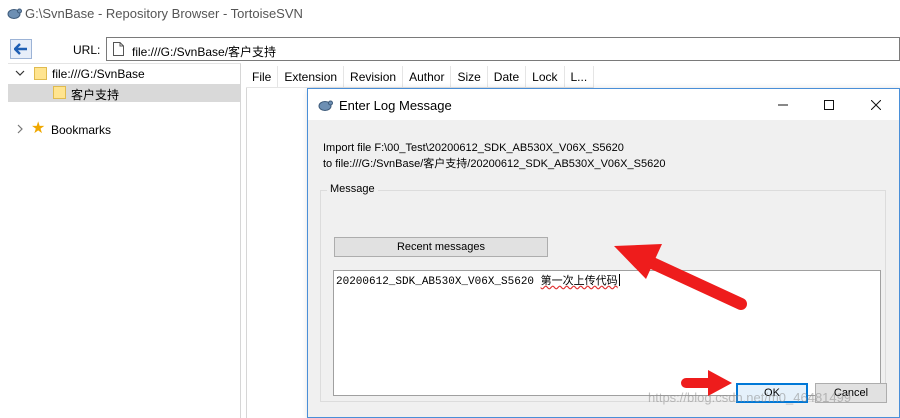 The image size is (900, 418). Describe the element at coordinates (95, 95) in the screenshot. I see `tree-item-label: 客户支持` at that location.